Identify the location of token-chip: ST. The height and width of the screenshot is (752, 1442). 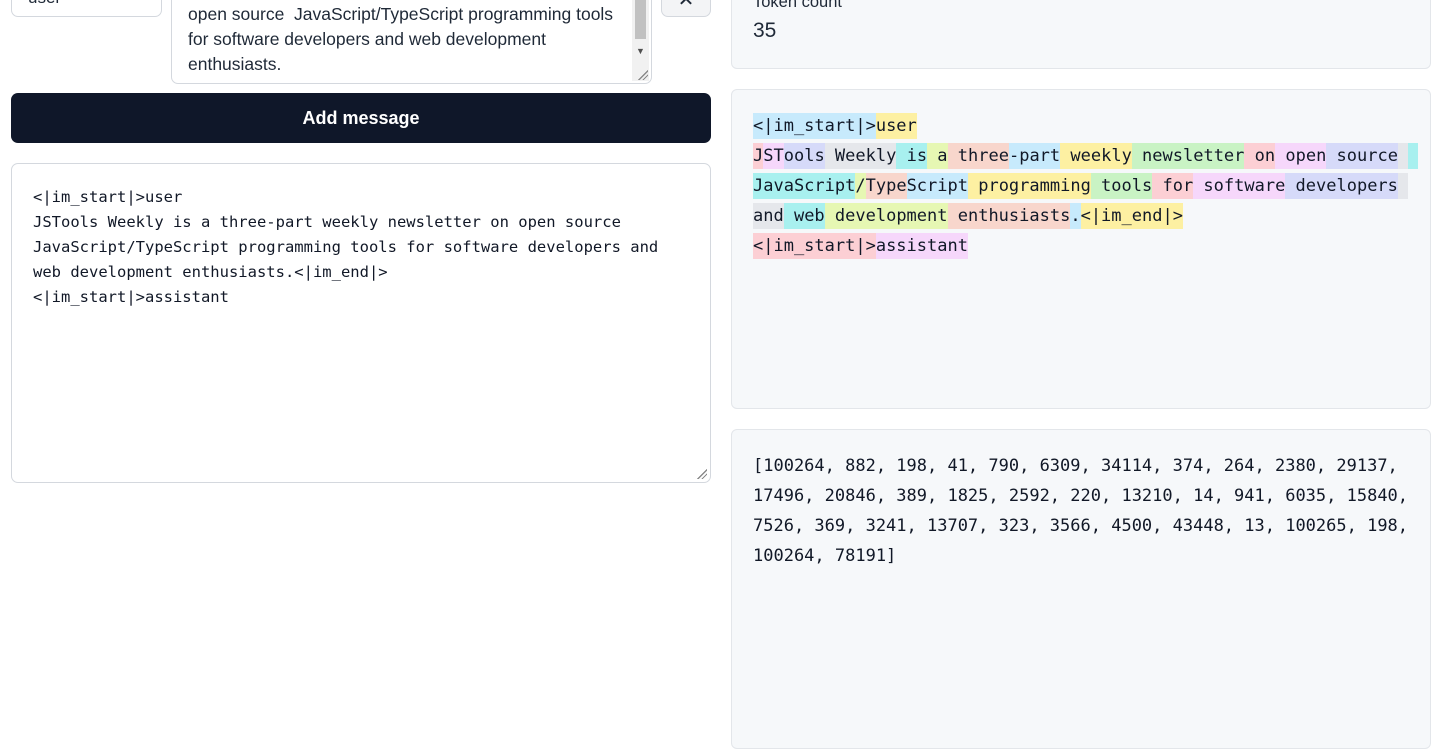
(773, 156).